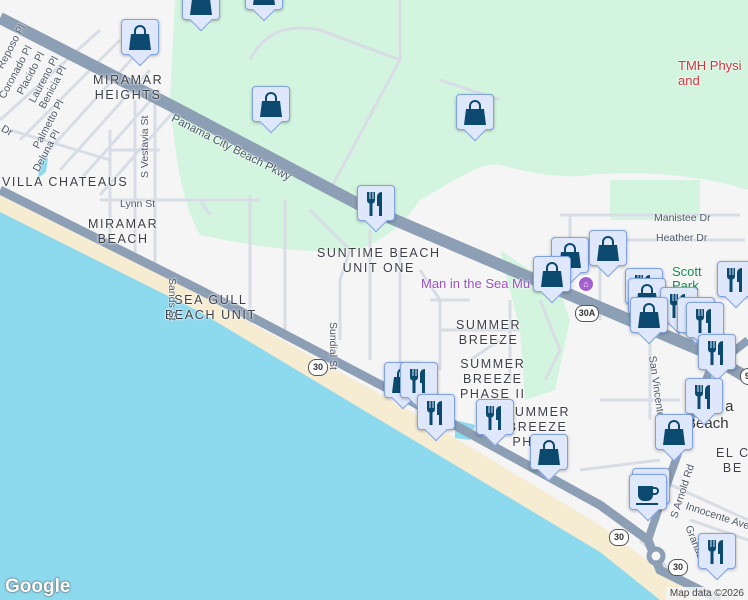 The width and height of the screenshot is (748, 600). What do you see at coordinates (475, 283) in the screenshot?
I see `museum-label: Man in the Sea Mu` at bounding box center [475, 283].